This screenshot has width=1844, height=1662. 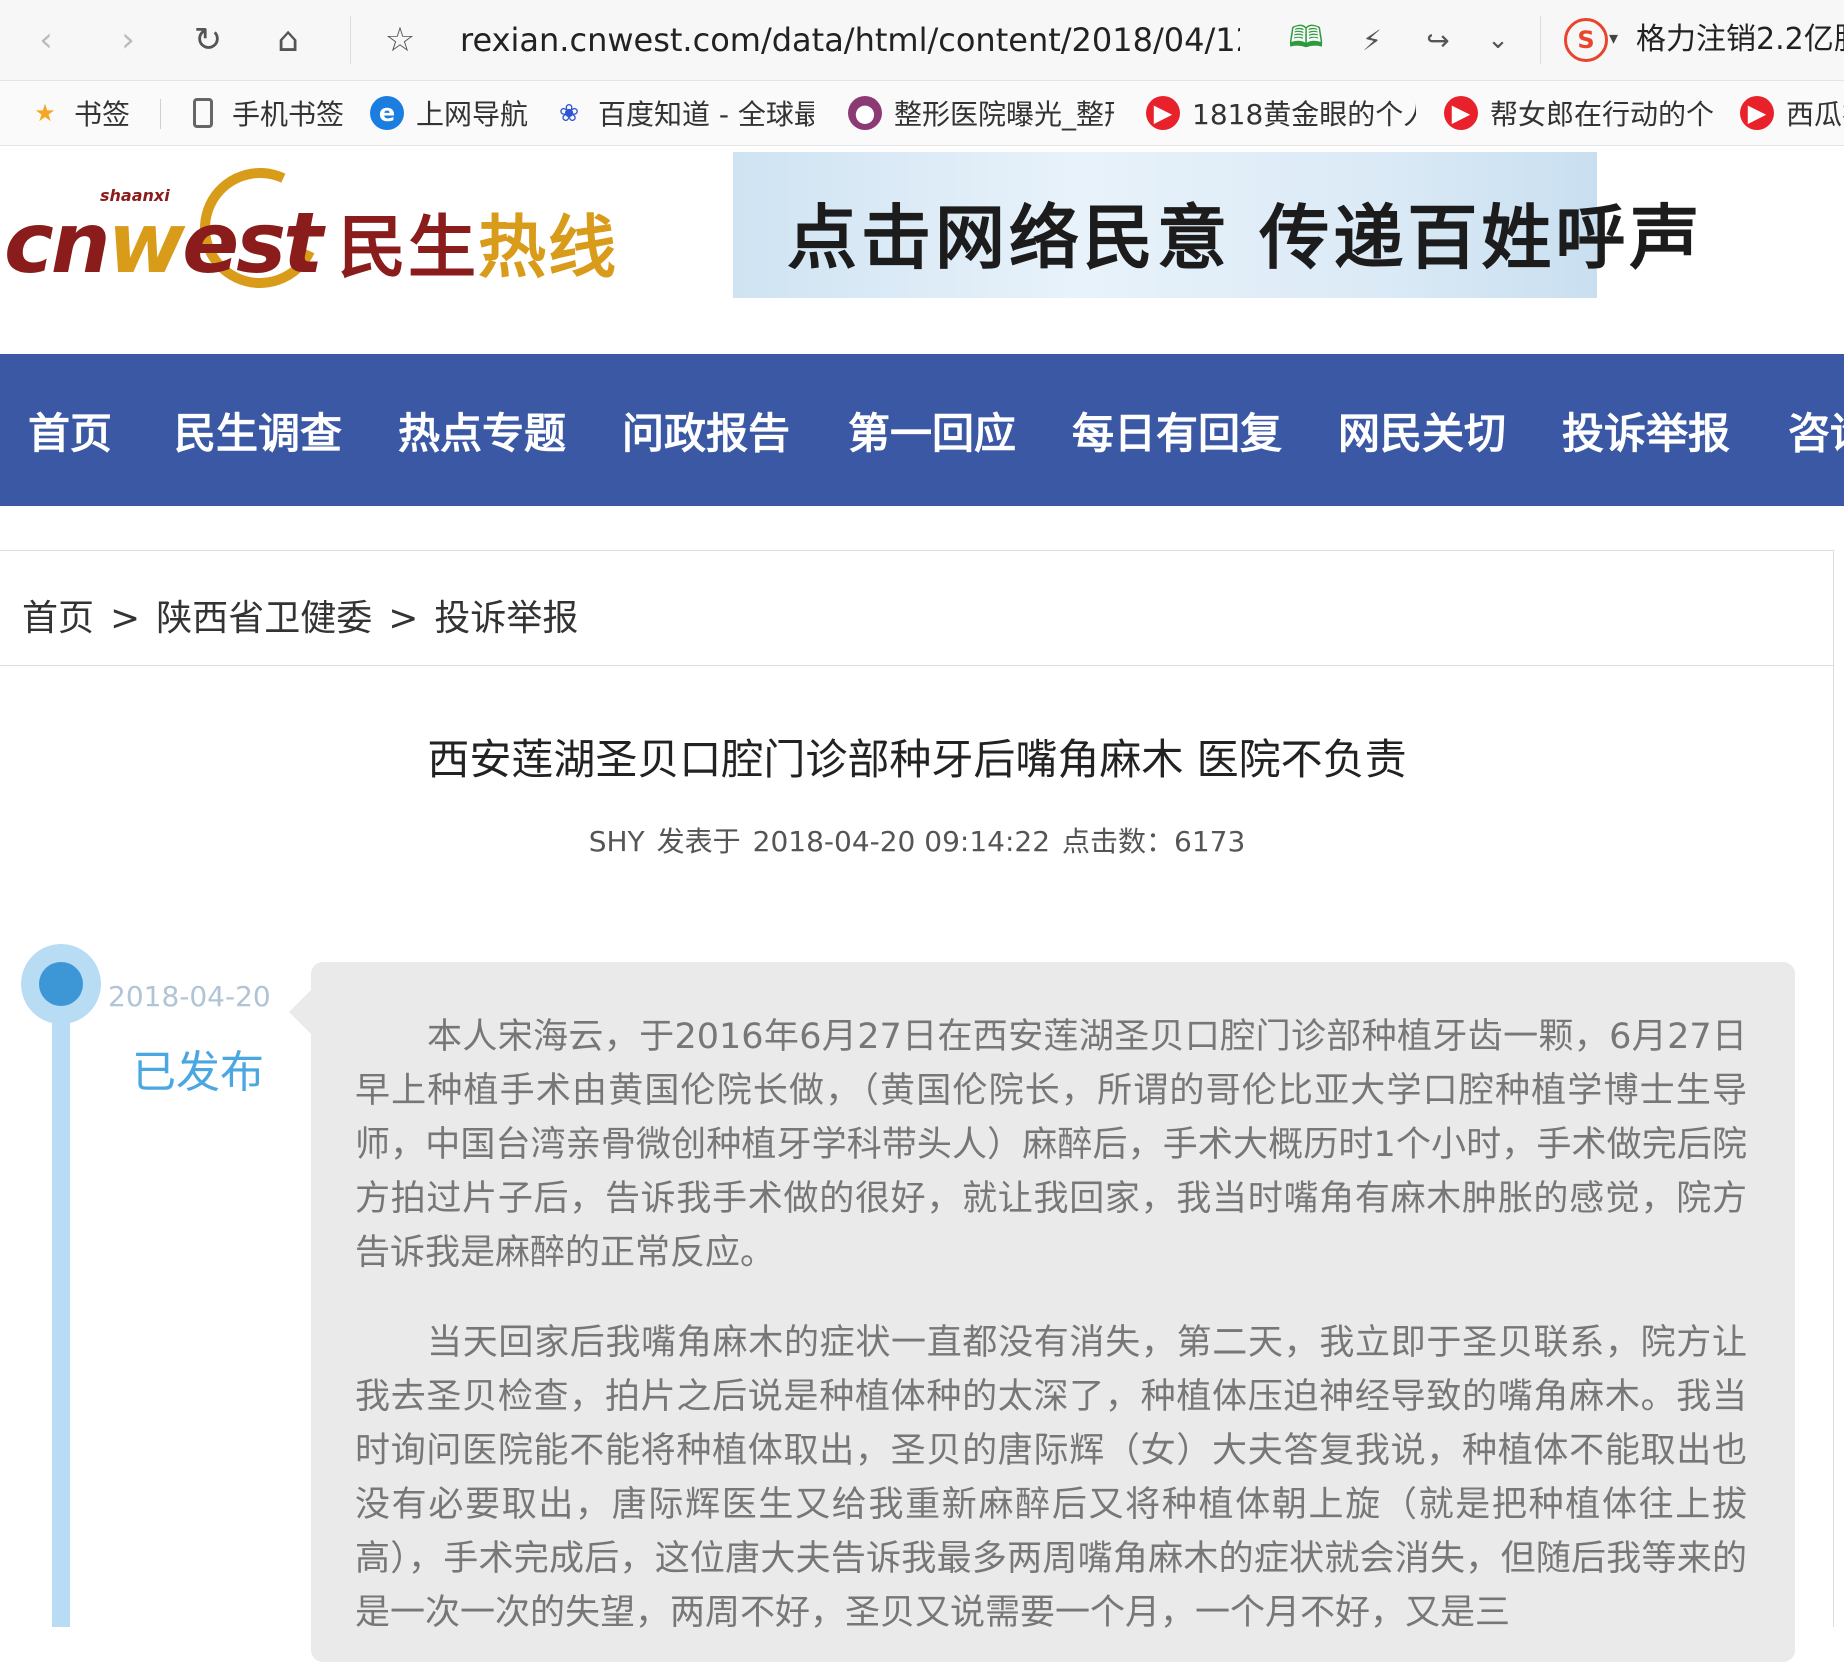 What do you see at coordinates (1646, 430) in the screenshot?
I see `nav-item-complaints: 投诉举报` at bounding box center [1646, 430].